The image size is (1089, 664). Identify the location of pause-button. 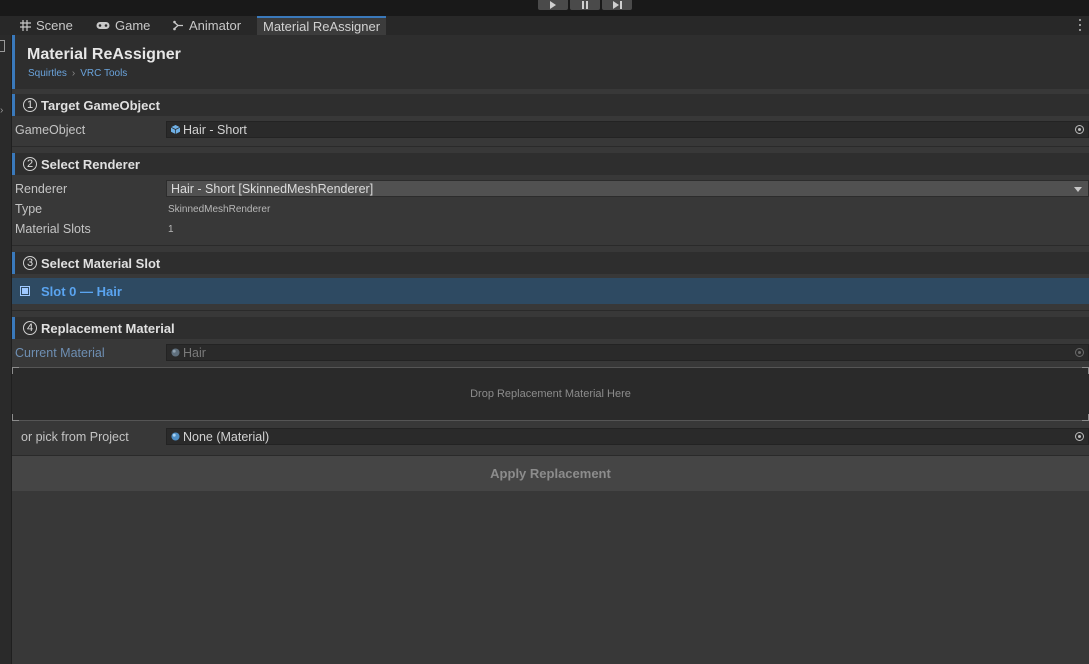
(585, 5).